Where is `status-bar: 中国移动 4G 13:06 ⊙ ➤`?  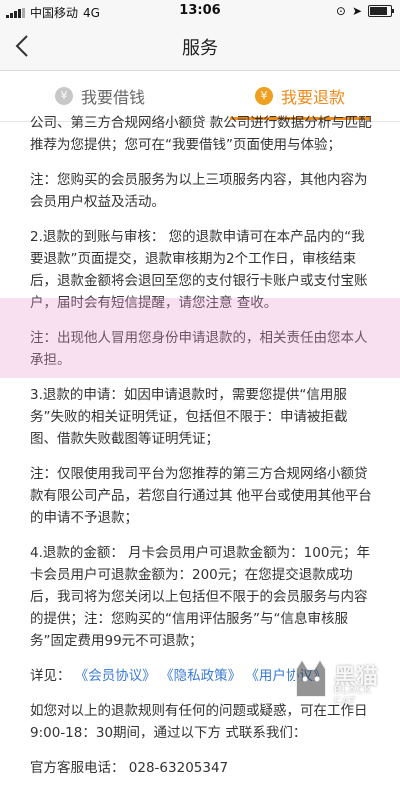
status-bar: 中国移动 4G 13:06 ⊙ ➤ is located at coordinates (200, 11).